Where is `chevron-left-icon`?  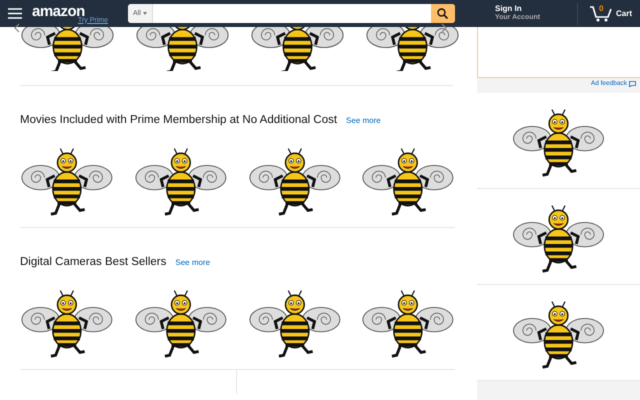
chevron-left-icon is located at coordinates (17, 28).